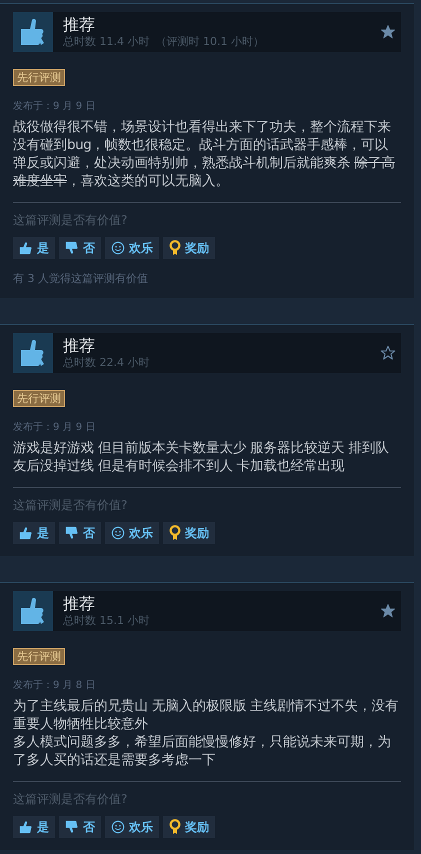  What do you see at coordinates (204, 154) in the screenshot?
I see `review-text: 战役做得很不错，场景设计也看得出来下了功夫，整个流程下来没有碰到bug，帧数也很稳定。战斗方面的话武器手感棒，可以弹反或闪避，处决动画特别帅，熟悉战斗机制后就能爽杀 除了高难度坐牢，喜欢这类的可以无脑入。` at bounding box center [204, 154].